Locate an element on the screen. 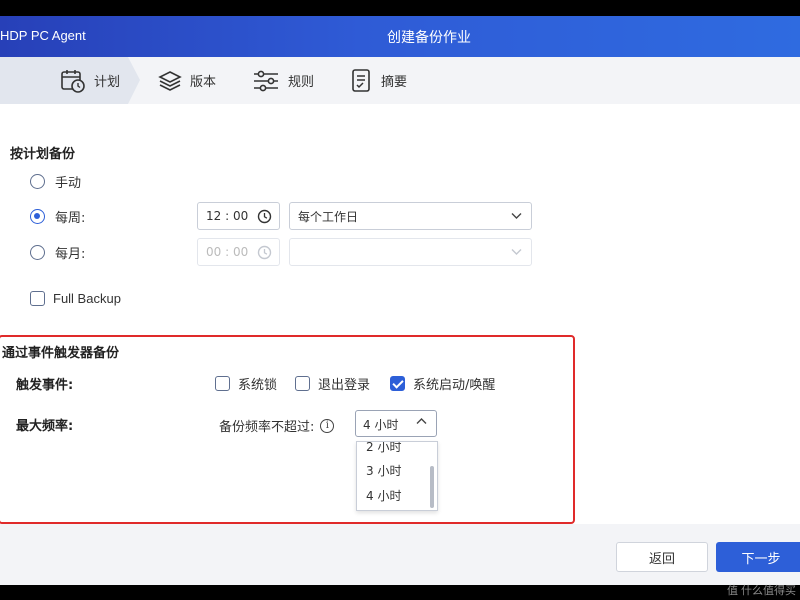 The height and width of the screenshot is (600, 800). chevron-up-icon is located at coordinates (421, 421).